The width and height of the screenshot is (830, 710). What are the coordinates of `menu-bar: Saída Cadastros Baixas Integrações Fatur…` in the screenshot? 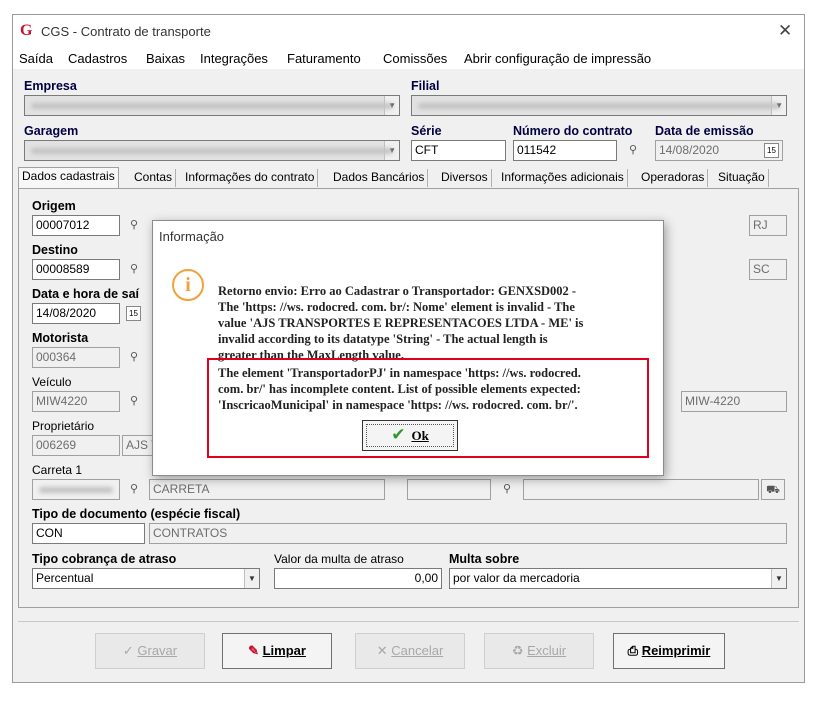 It's located at (408, 58).